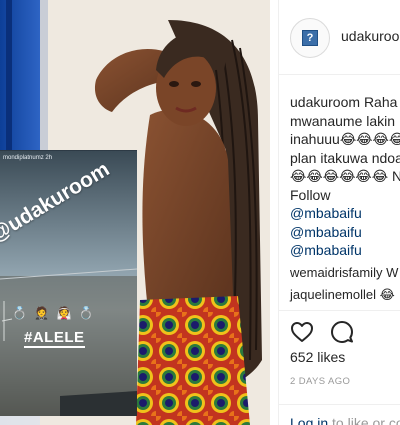  I want to click on comment-username: wemaidrisfamily, so click(336, 272).